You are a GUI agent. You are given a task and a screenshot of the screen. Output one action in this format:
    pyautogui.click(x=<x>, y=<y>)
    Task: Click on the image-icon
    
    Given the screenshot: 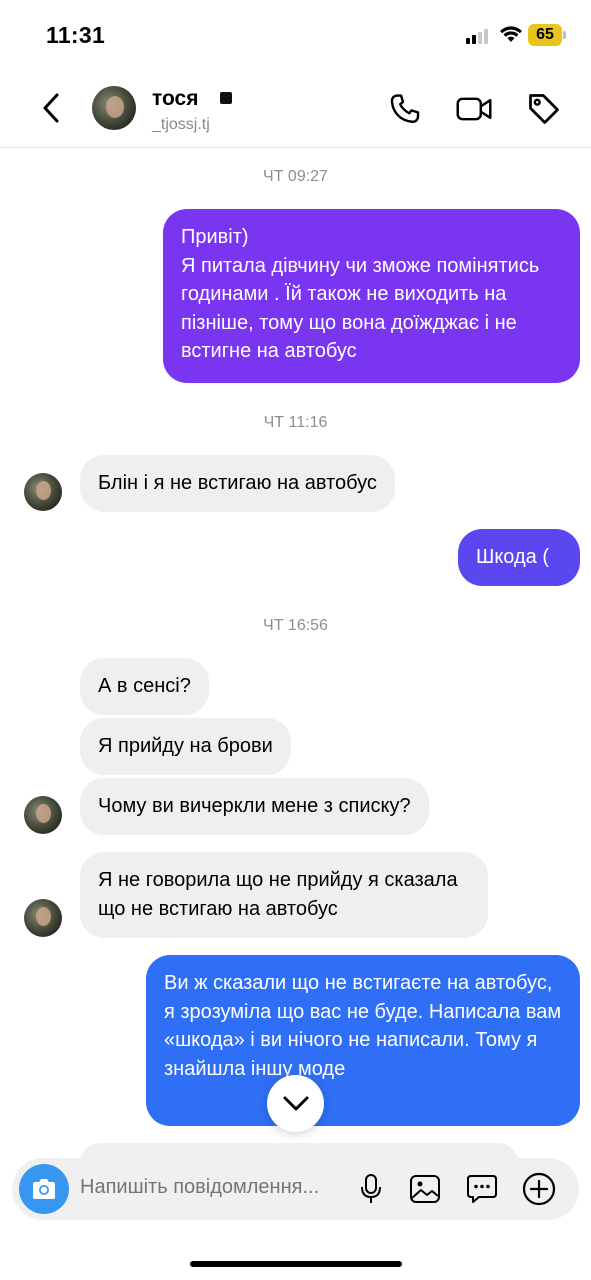 What is the action you would take?
    pyautogui.click(x=425, y=1189)
    